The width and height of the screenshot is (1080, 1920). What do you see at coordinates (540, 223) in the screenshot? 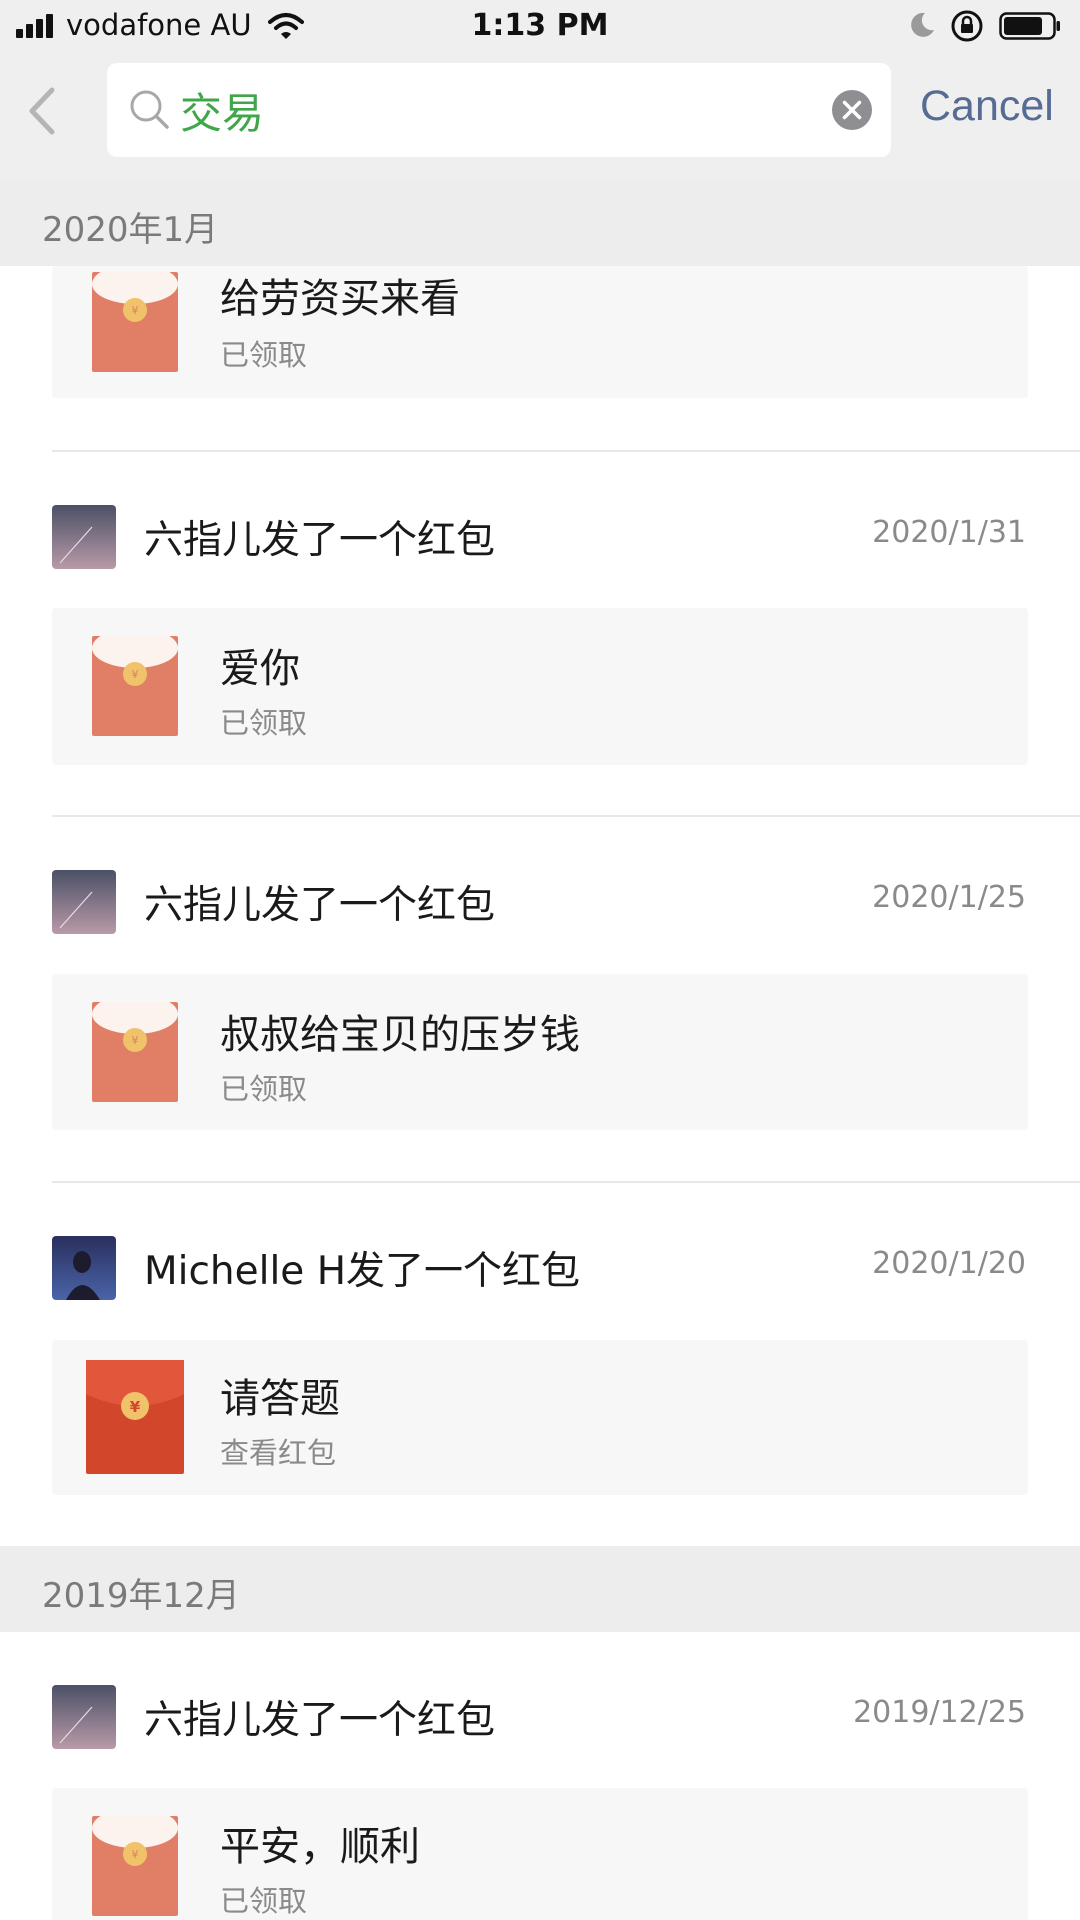
I see `section-header: 2020年1月` at bounding box center [540, 223].